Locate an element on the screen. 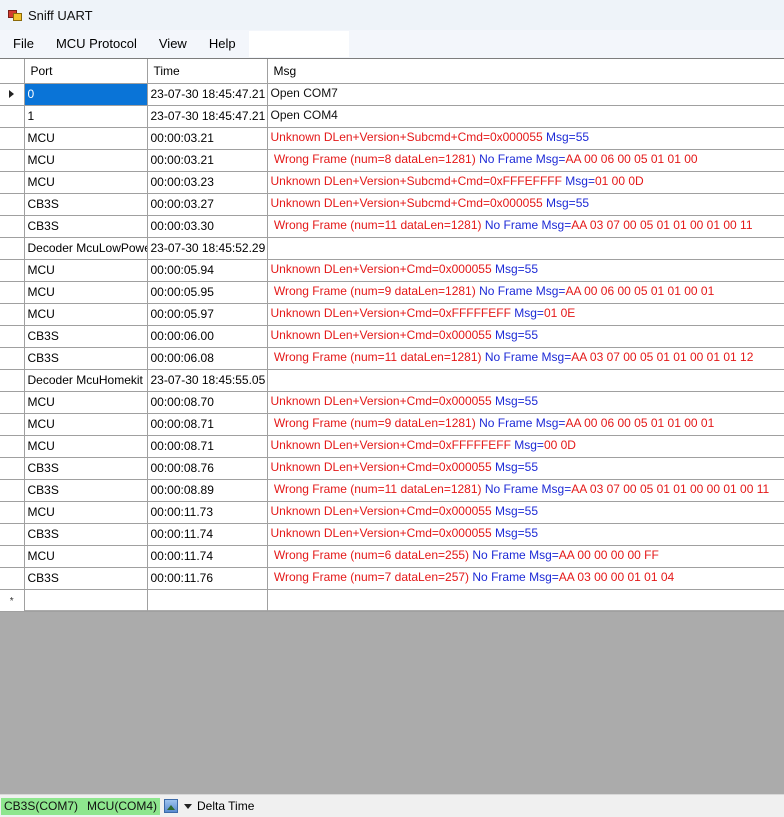  cell-time: 00:00:08.76 is located at coordinates (207, 468).